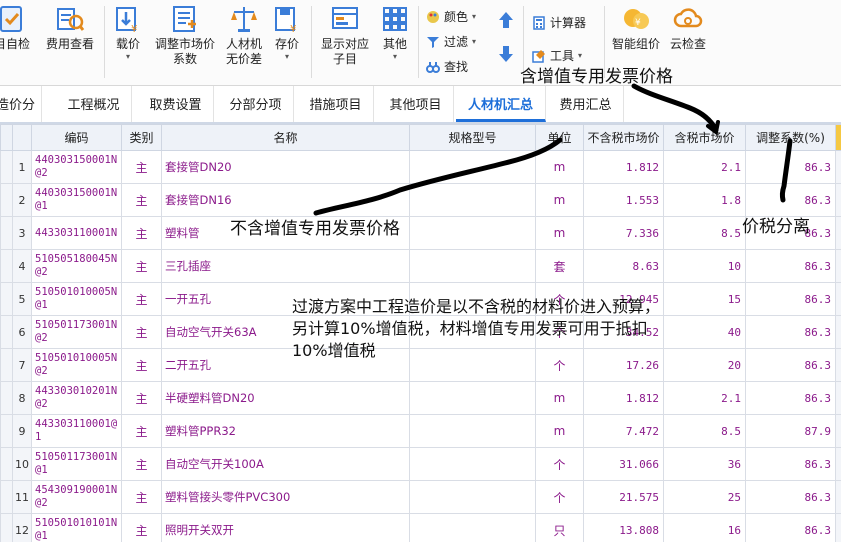 The height and width of the screenshot is (542, 841). What do you see at coordinates (285, 527) in the screenshot?
I see `cell-name: 照明开关双开` at bounding box center [285, 527].